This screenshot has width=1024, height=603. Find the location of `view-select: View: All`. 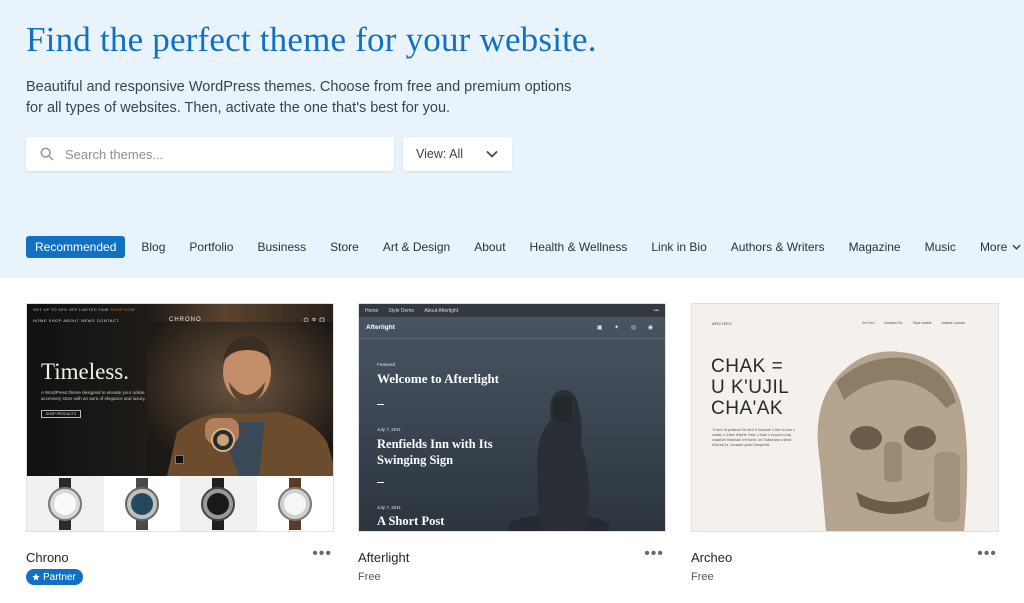

view-select: View: All is located at coordinates (457, 154).